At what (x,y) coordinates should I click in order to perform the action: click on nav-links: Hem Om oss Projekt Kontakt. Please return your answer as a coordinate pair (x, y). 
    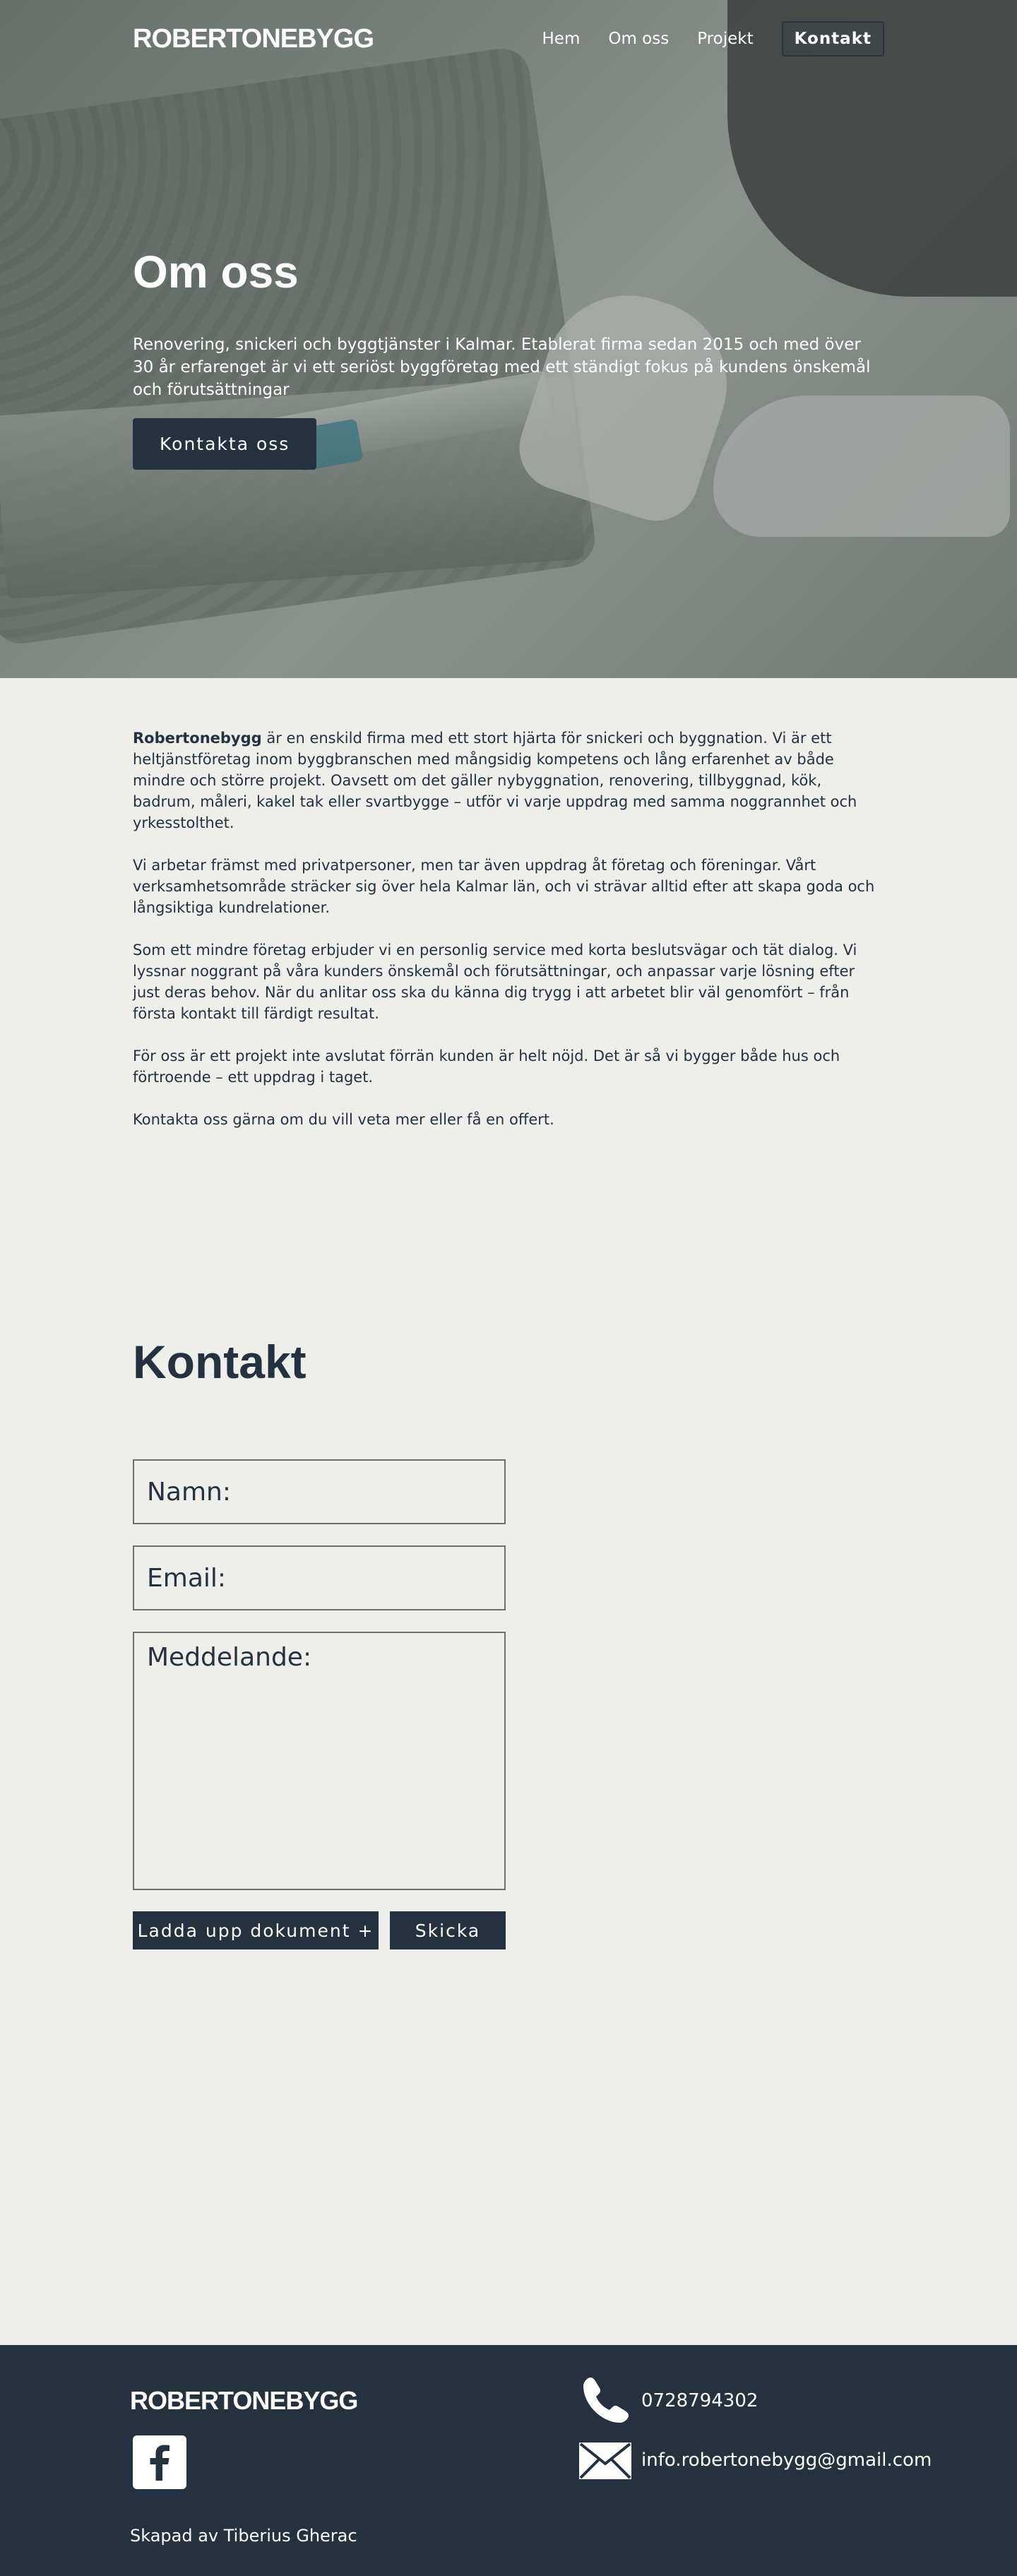
    Looking at the image, I should click on (699, 39).